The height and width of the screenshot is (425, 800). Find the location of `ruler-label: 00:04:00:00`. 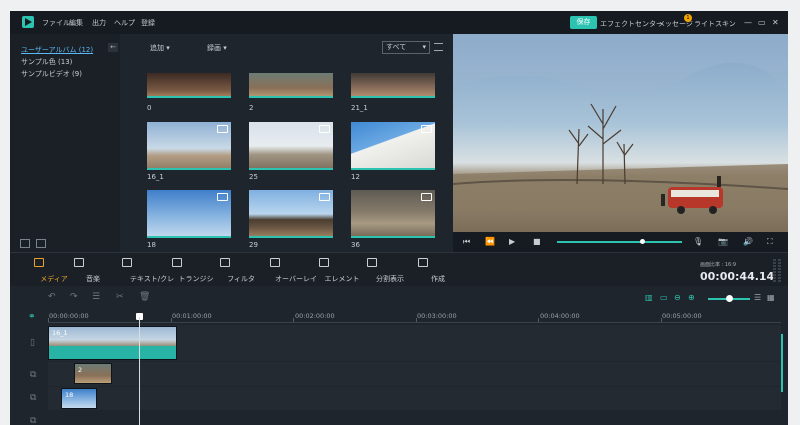

ruler-label: 00:04:00:00 is located at coordinates (560, 316).